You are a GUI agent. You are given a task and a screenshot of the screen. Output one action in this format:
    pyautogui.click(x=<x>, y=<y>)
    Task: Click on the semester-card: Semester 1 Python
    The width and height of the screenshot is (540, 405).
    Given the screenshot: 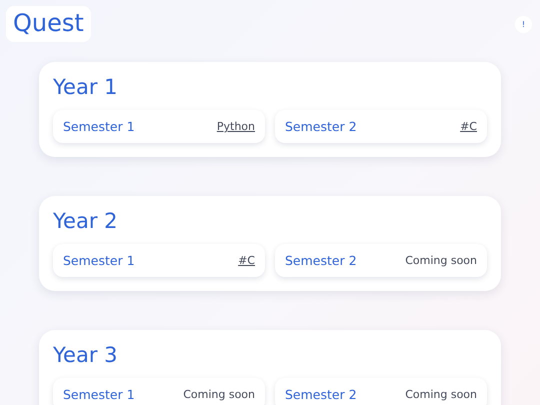 What is the action you would take?
    pyautogui.click(x=159, y=126)
    